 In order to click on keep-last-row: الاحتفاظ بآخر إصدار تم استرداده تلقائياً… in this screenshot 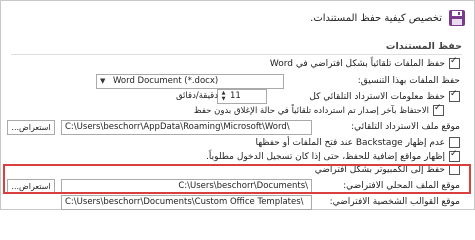, I will do `click(318, 109)`.